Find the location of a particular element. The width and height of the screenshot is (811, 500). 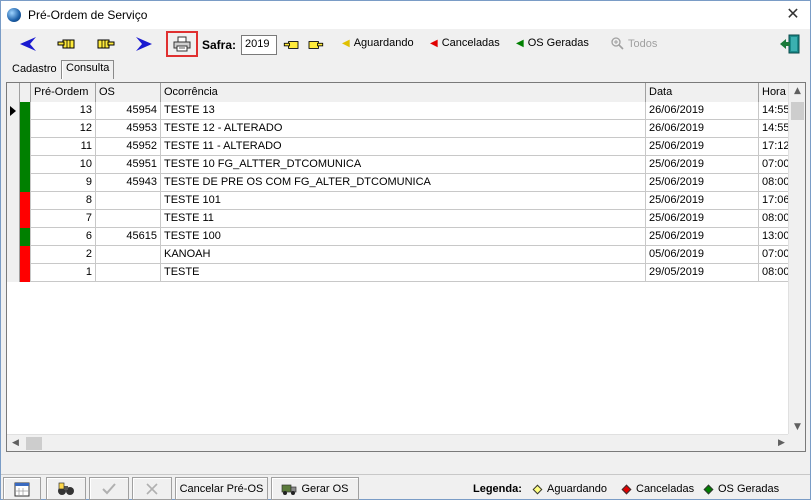

cell-hora: 13:00 is located at coordinates (774, 237).